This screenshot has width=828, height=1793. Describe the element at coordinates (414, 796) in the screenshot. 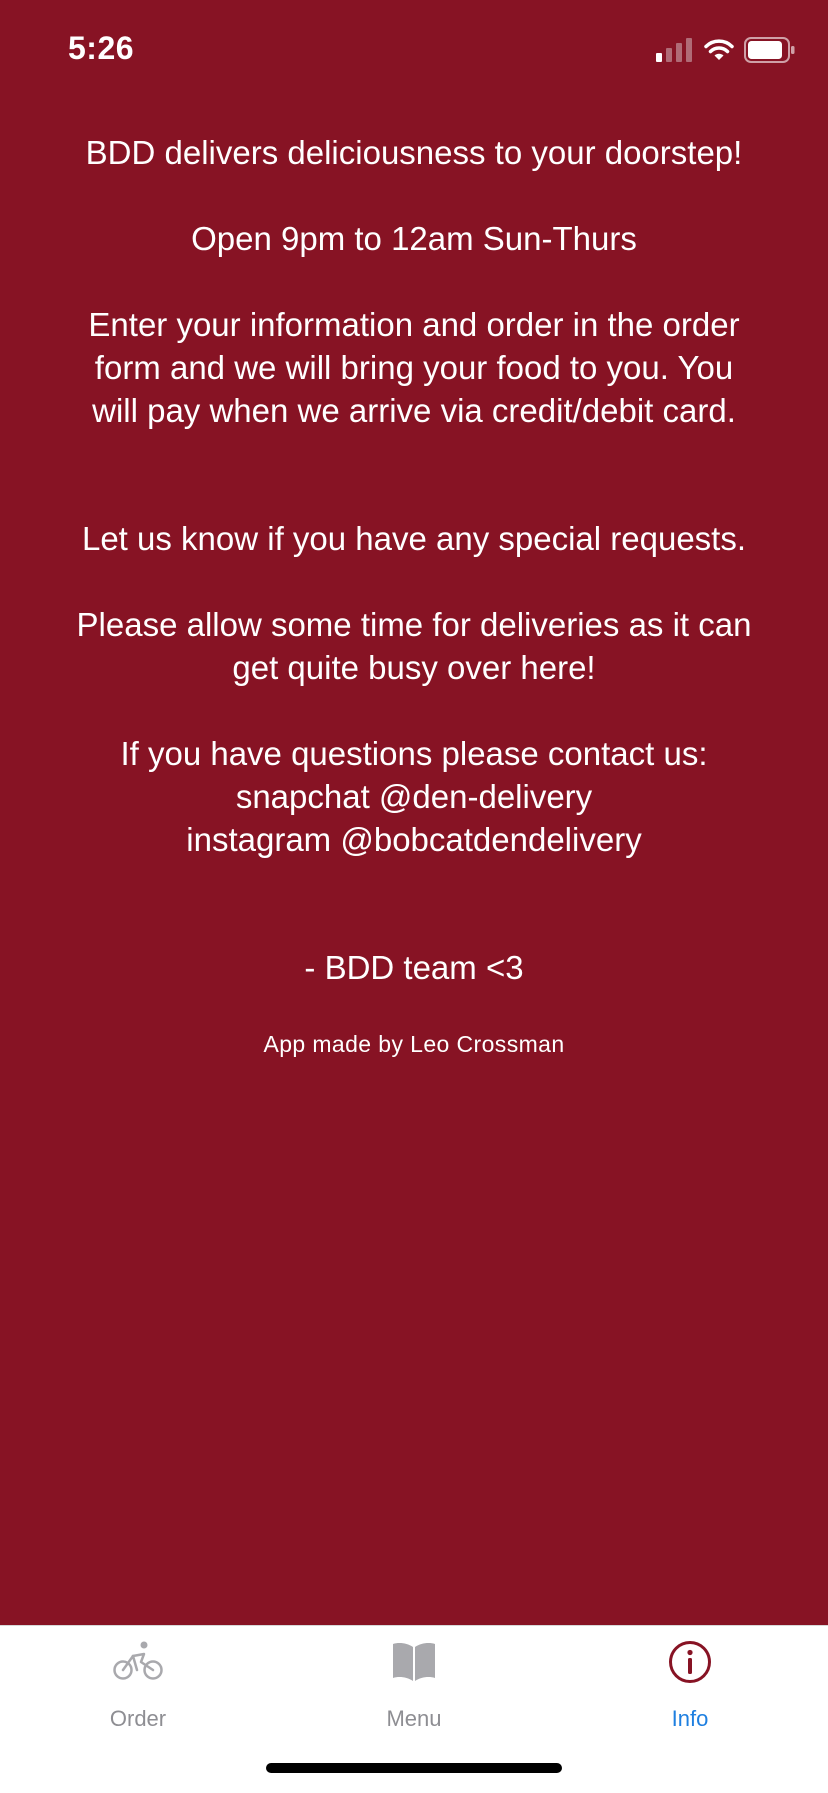

I see `snapchat-contact: snapchat @den-delivery` at that location.